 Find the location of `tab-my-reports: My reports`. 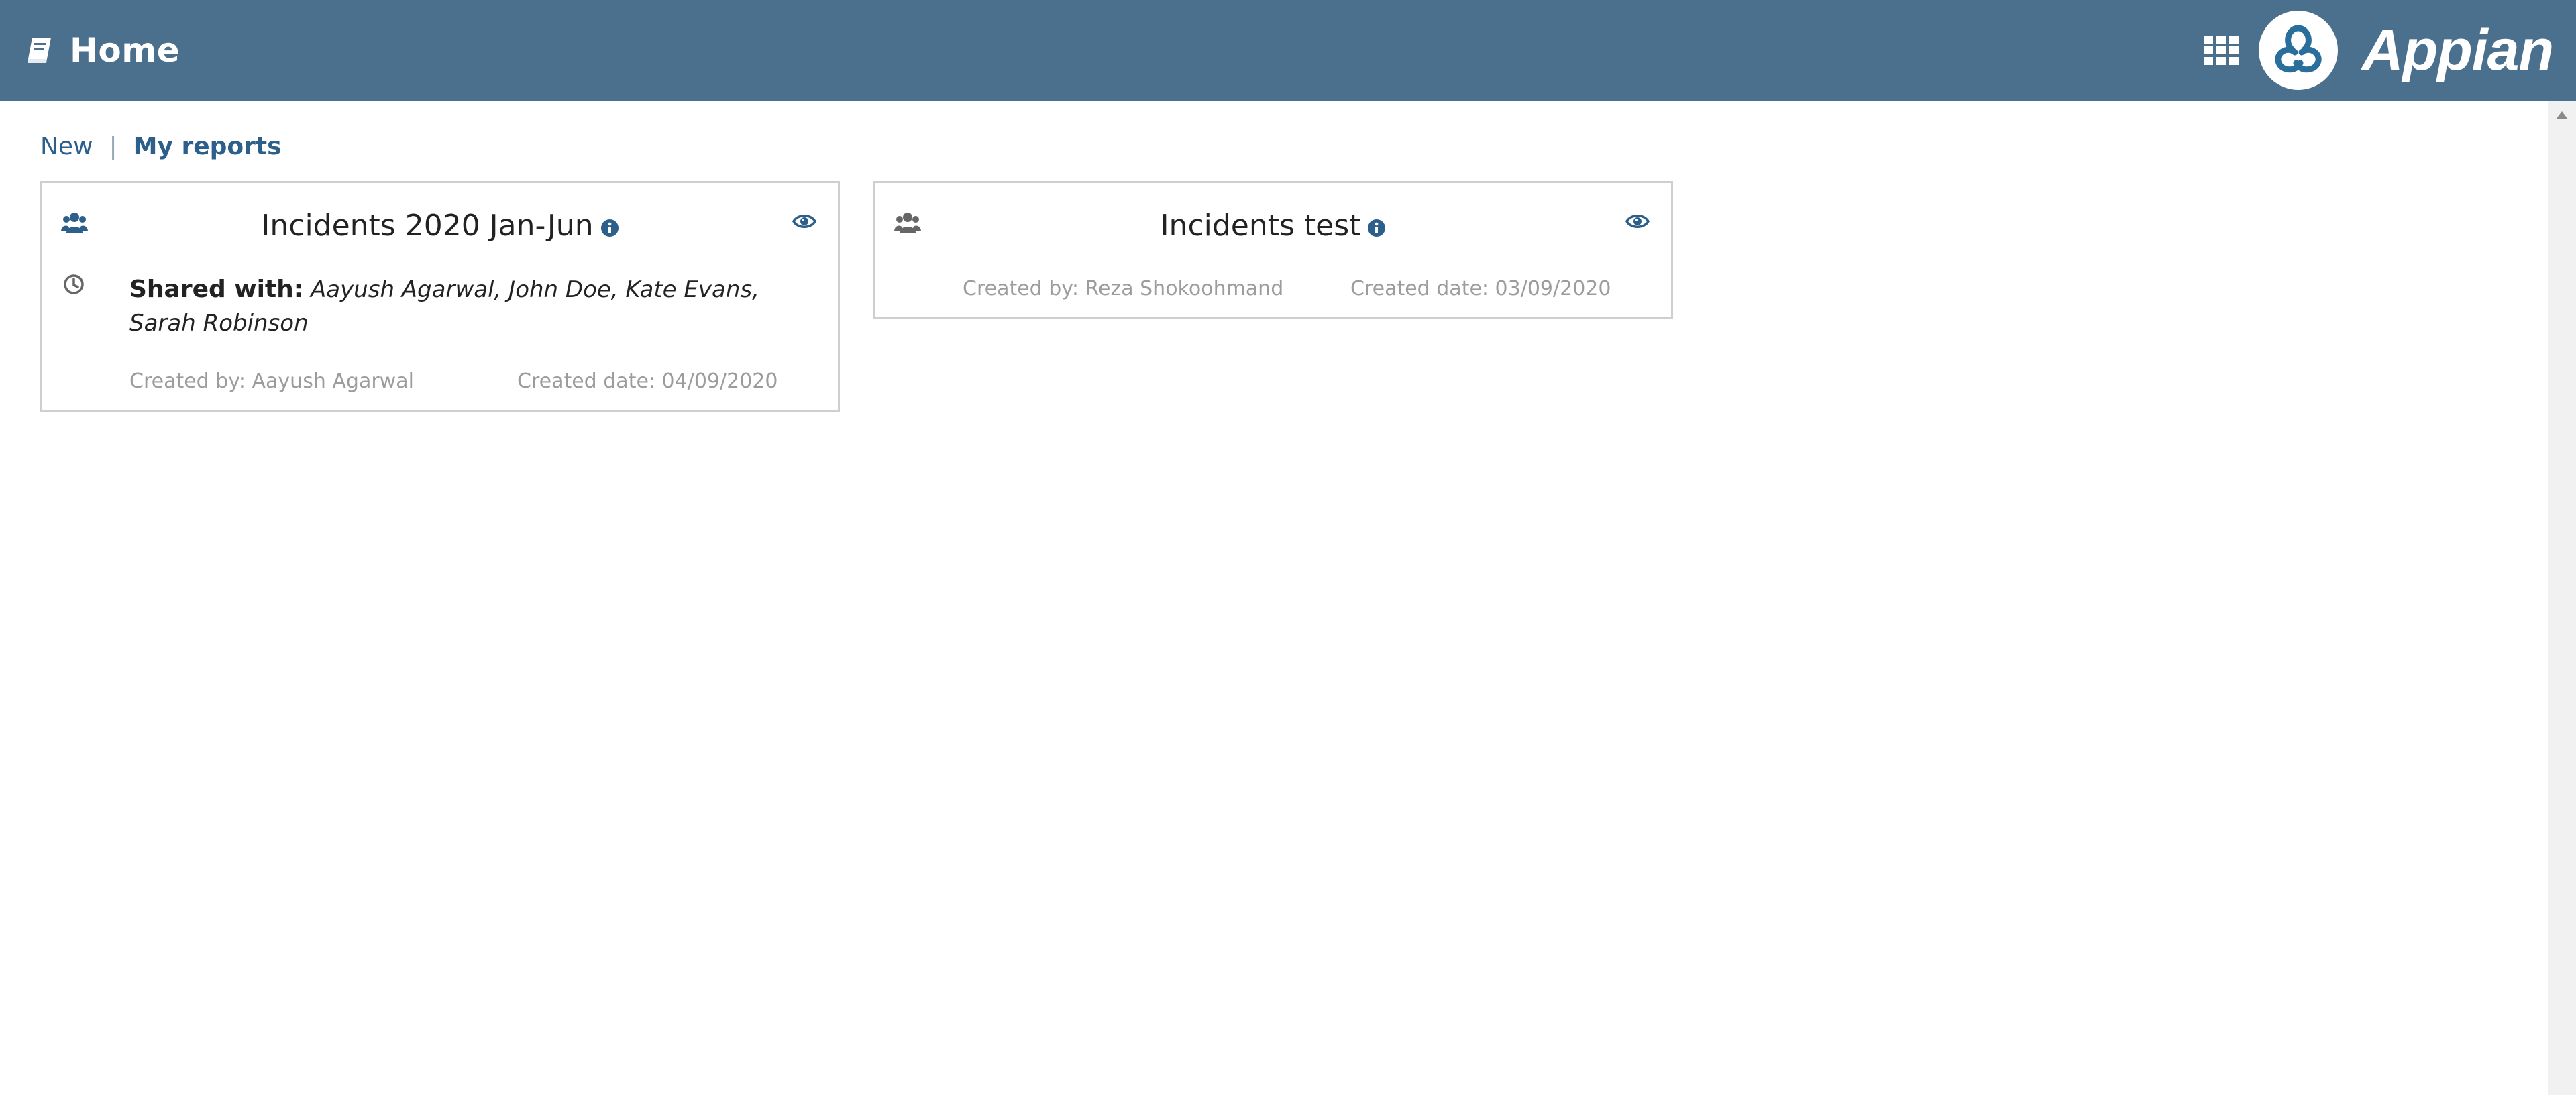

tab-my-reports: My reports is located at coordinates (207, 146).